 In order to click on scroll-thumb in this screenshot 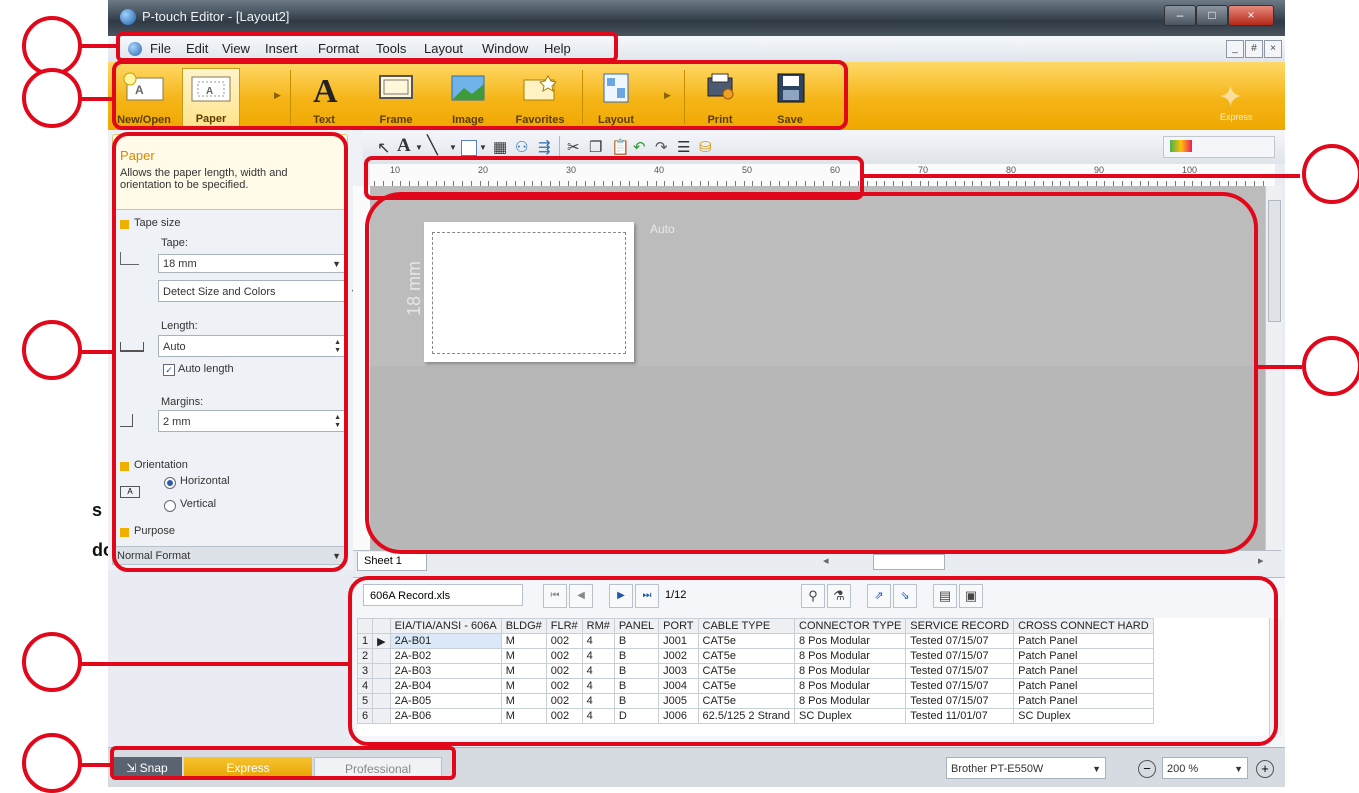, I will do `click(1274, 261)`.